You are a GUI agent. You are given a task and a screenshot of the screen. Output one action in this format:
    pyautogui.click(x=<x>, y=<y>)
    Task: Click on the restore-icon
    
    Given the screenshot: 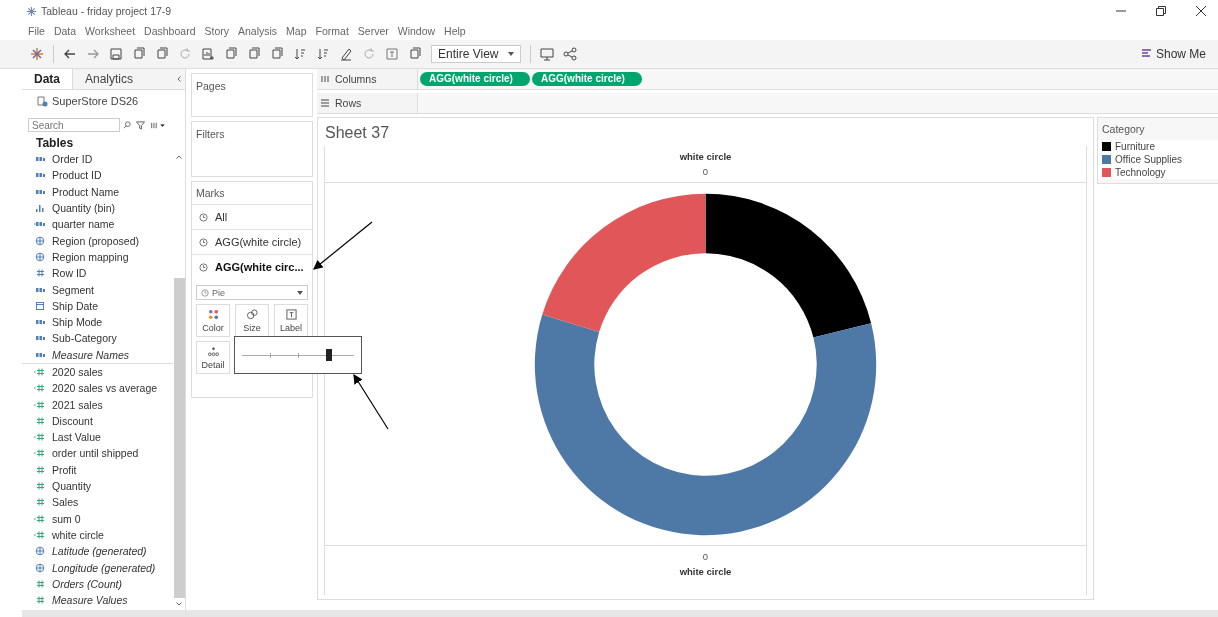 What is the action you would take?
    pyautogui.click(x=1161, y=11)
    